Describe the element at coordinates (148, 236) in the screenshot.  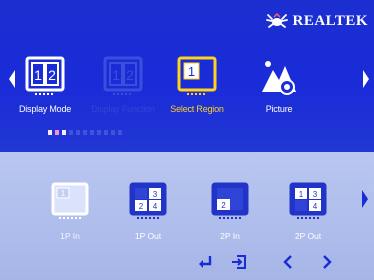
I see `sub-item-label: 1P Out` at that location.